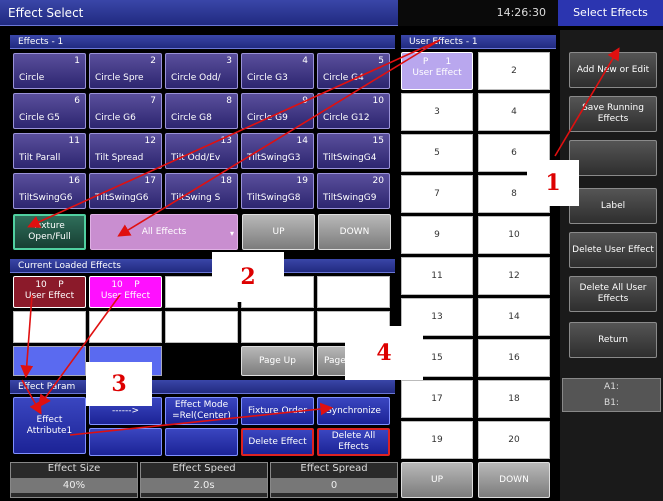 The image size is (663, 501). I want to click on annotation-2: 2, so click(248, 277).